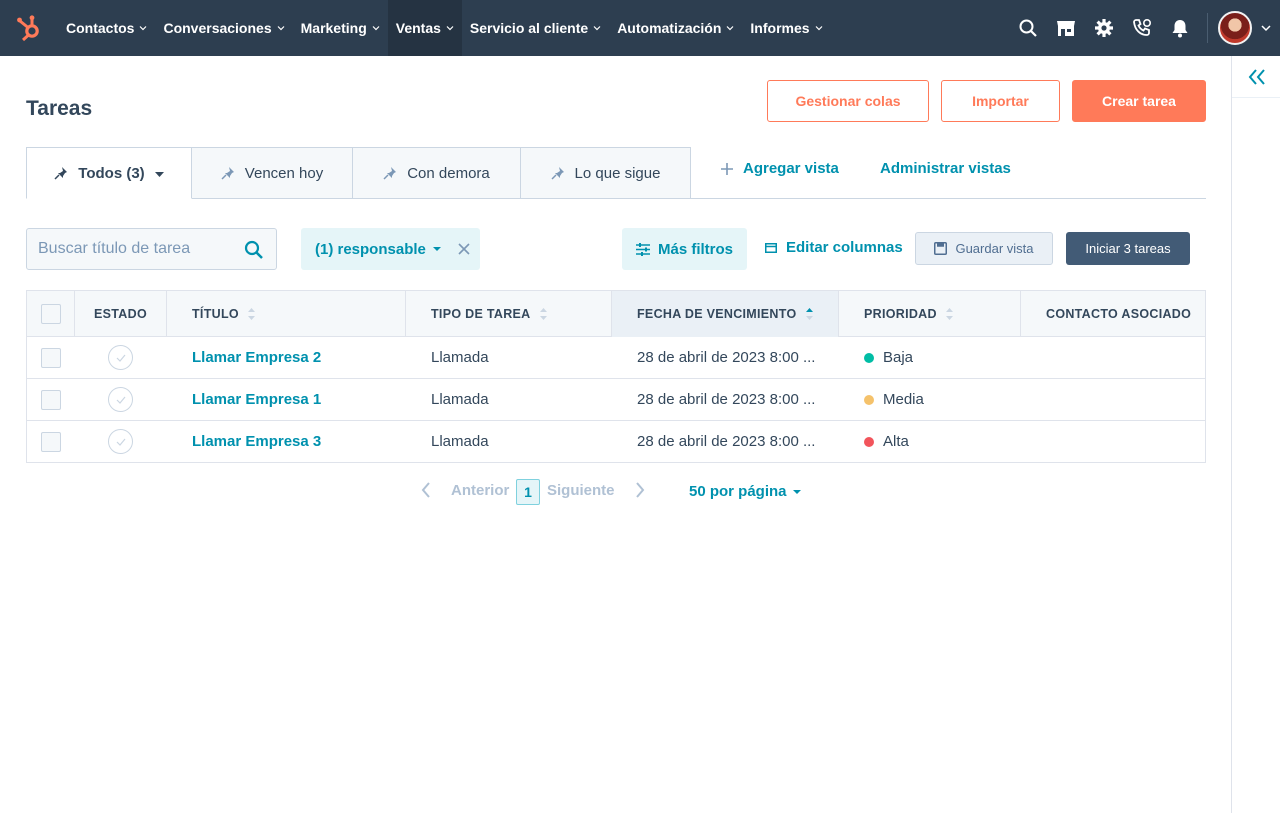 The width and height of the screenshot is (1280, 813). Describe the element at coordinates (272, 173) in the screenshot. I see `tab-due-today: Vencen hoy` at that location.